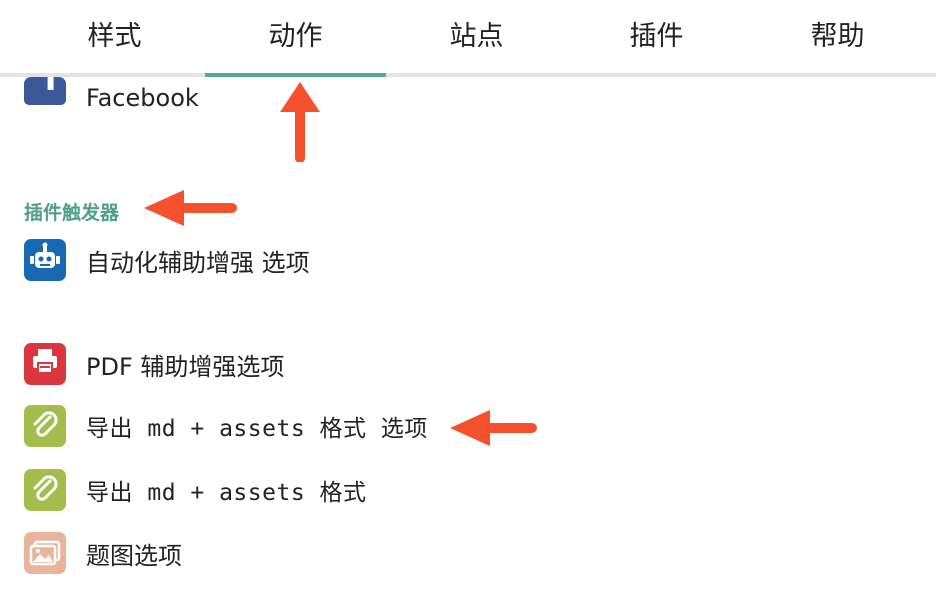 The height and width of the screenshot is (610, 936). I want to click on robot-icon, so click(45, 260).